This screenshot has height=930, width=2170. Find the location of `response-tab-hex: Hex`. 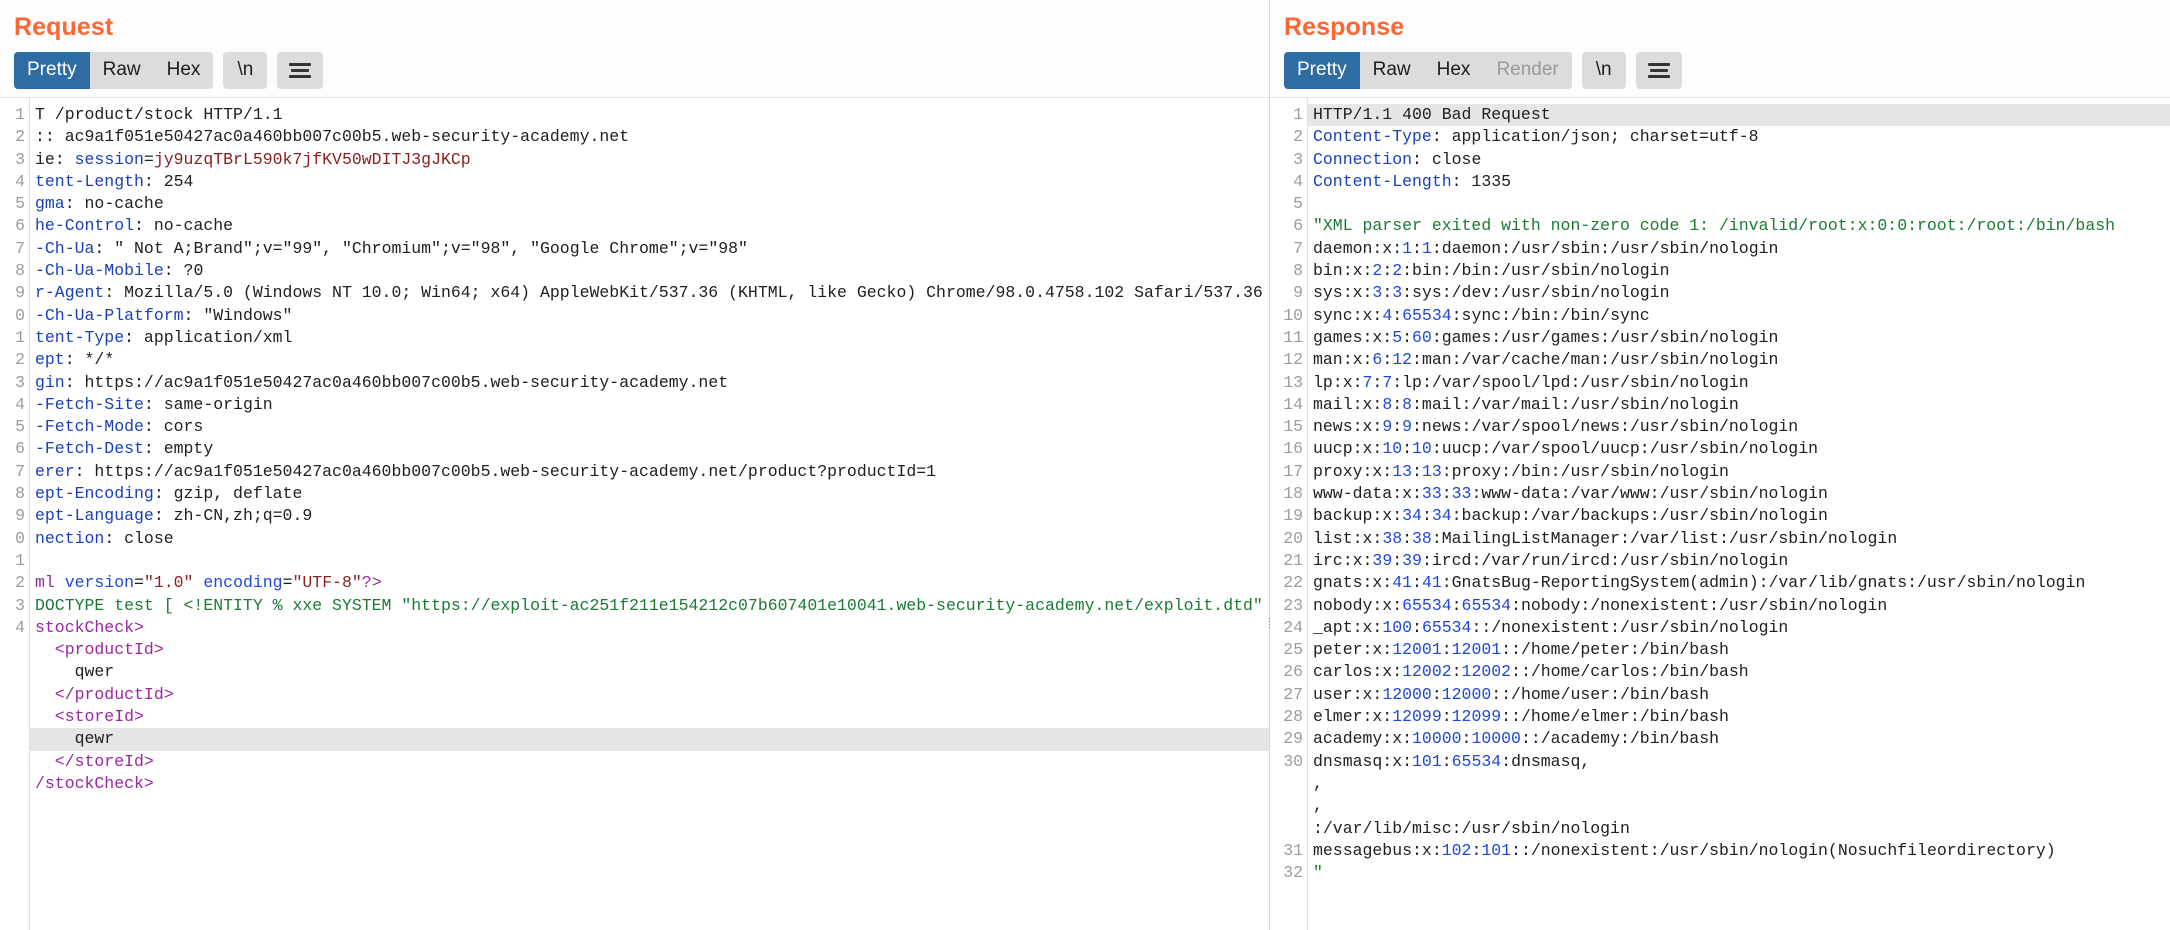

response-tab-hex: Hex is located at coordinates (1453, 70).